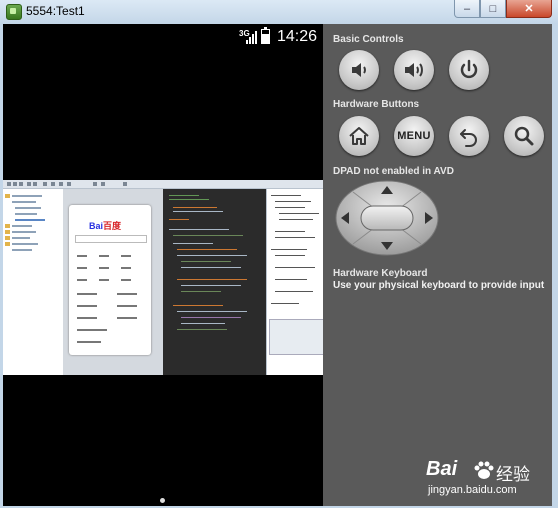  Describe the element at coordinates (105, 226) in the screenshot. I see `embedded-baidu-logo: Bai百度` at that location.